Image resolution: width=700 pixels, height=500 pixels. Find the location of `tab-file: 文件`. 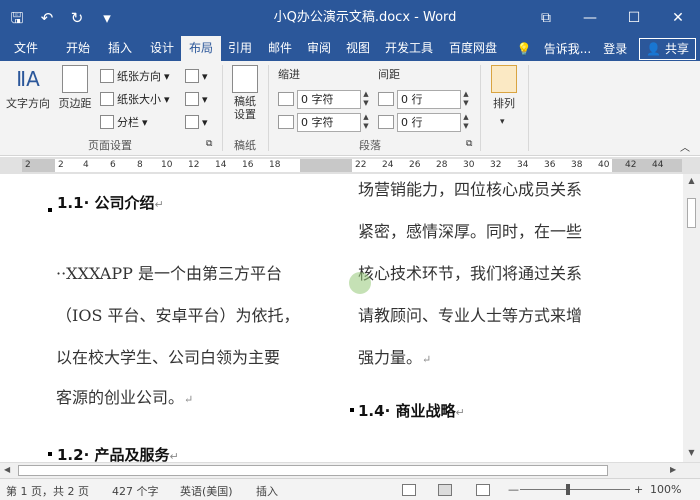

tab-file: 文件 is located at coordinates (26, 48).